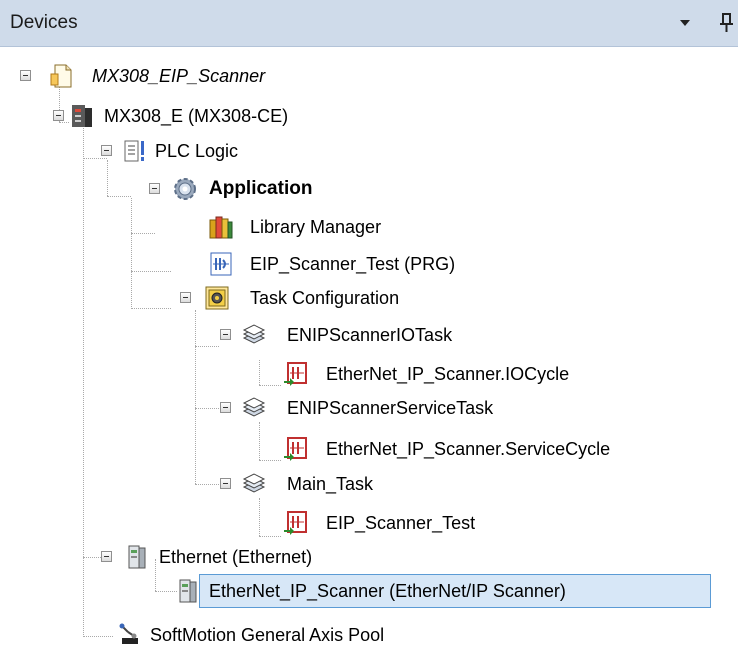 This screenshot has height=653, width=738. I want to click on tree-label: EtherNet_IP_Scanner.ServiceCycle, so click(468, 449).